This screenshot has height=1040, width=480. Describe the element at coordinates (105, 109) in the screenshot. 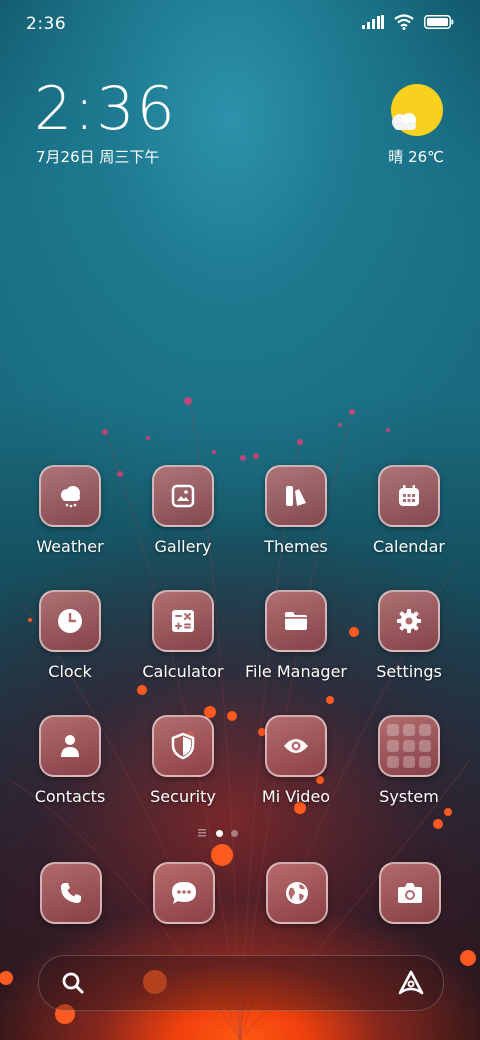

I see `clock-widget-time: 2:36` at that location.